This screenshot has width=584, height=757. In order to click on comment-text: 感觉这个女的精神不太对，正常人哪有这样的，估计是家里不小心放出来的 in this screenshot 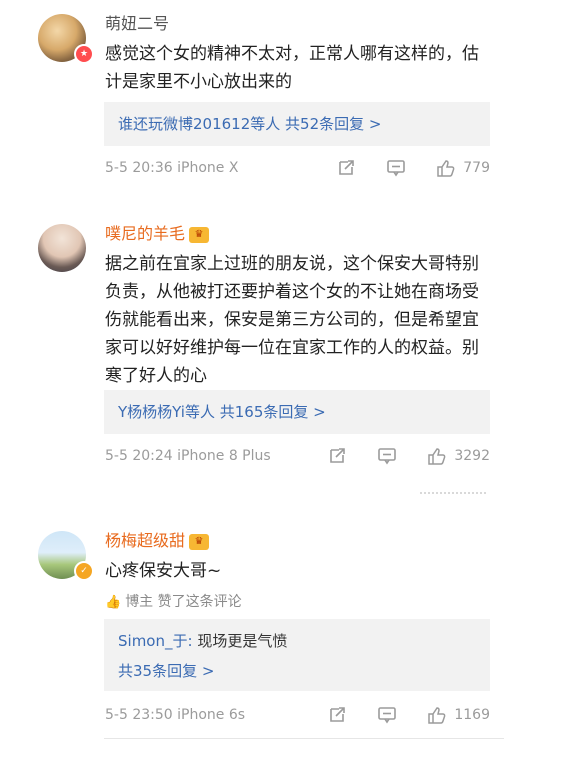, I will do `click(292, 68)`.